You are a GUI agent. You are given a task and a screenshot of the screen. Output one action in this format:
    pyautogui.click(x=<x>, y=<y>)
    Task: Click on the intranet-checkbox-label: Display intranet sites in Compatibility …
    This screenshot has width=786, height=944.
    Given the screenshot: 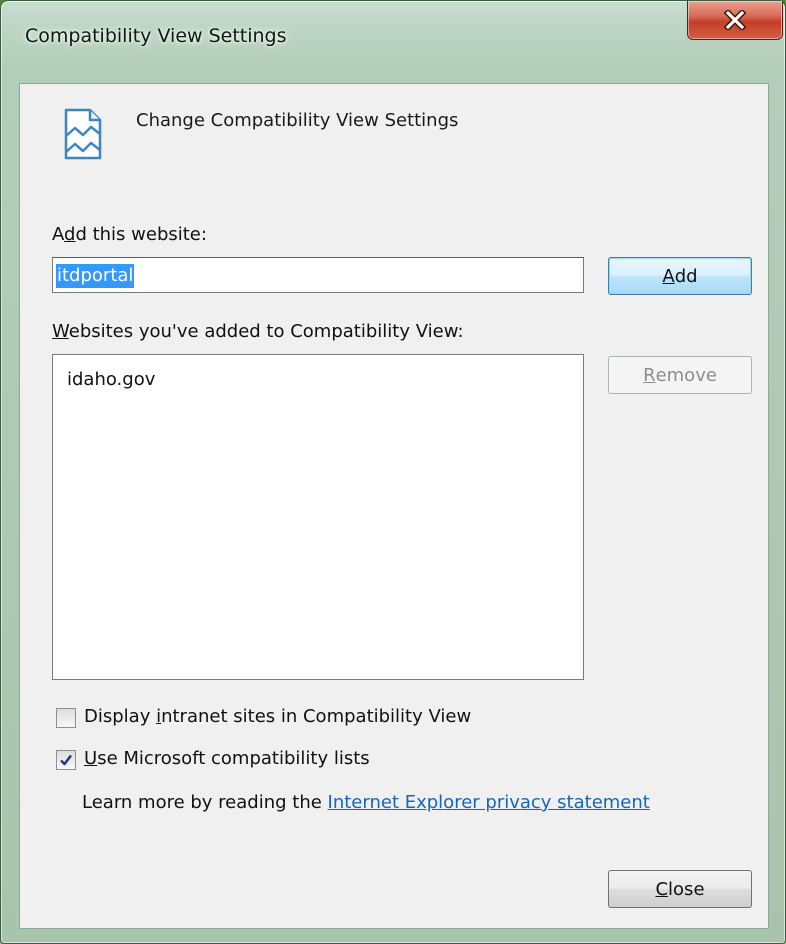 What is the action you would take?
    pyautogui.click(x=277, y=716)
    